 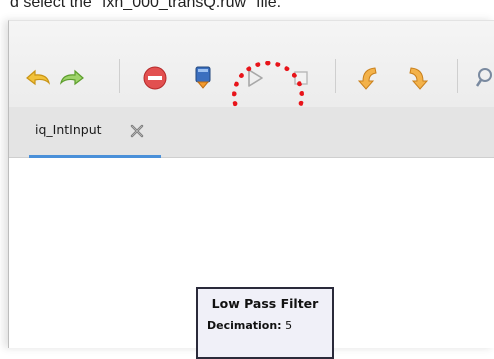 I want to click on close-icon, so click(x=137, y=131).